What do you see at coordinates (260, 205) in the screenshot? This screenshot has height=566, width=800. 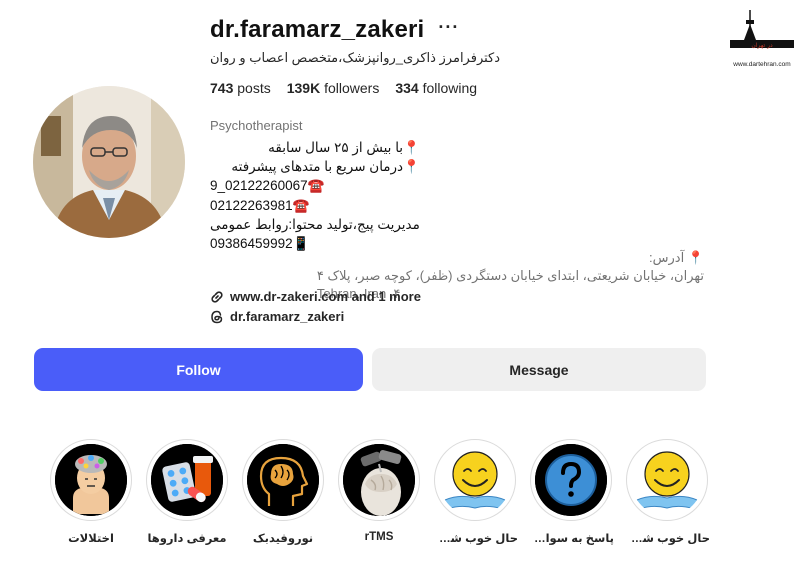 I see `bio-line: 02122263981☎️` at bounding box center [260, 205].